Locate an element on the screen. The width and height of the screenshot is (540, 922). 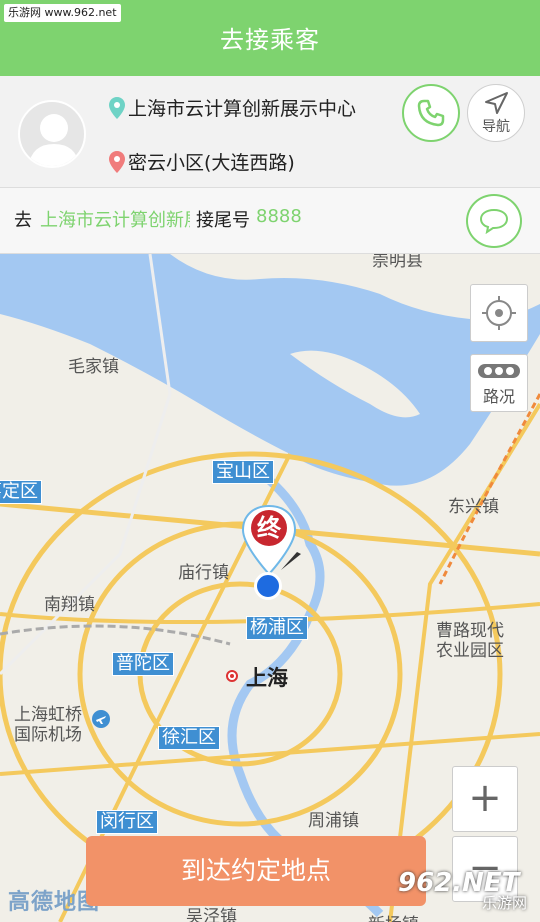
tail-number: 8888 is located at coordinates (279, 216).